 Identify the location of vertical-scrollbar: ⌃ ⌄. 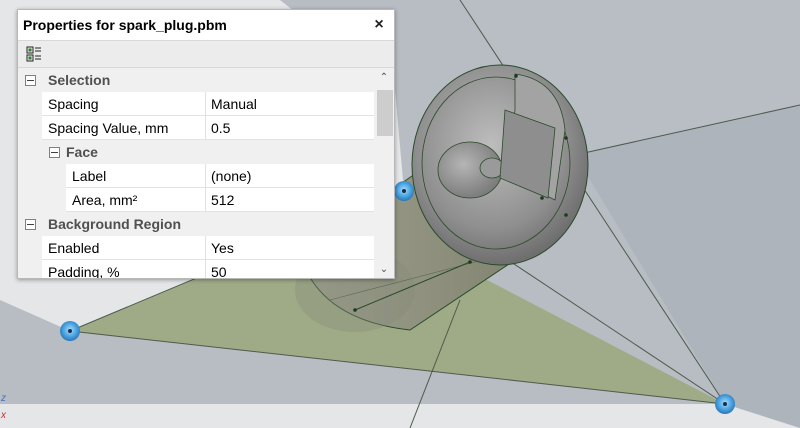
(384, 173).